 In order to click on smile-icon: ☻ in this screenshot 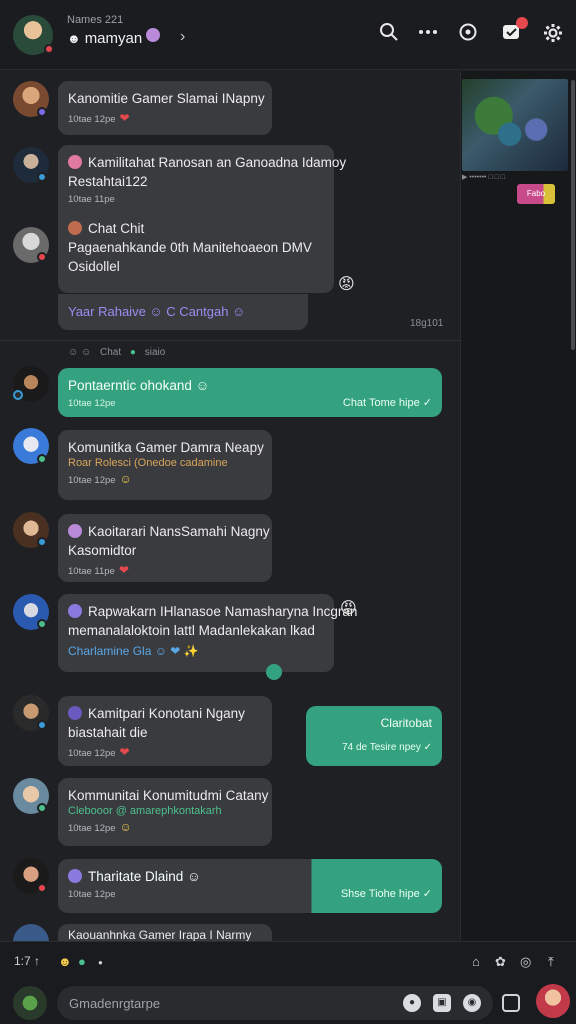, I will do `click(74, 38)`.